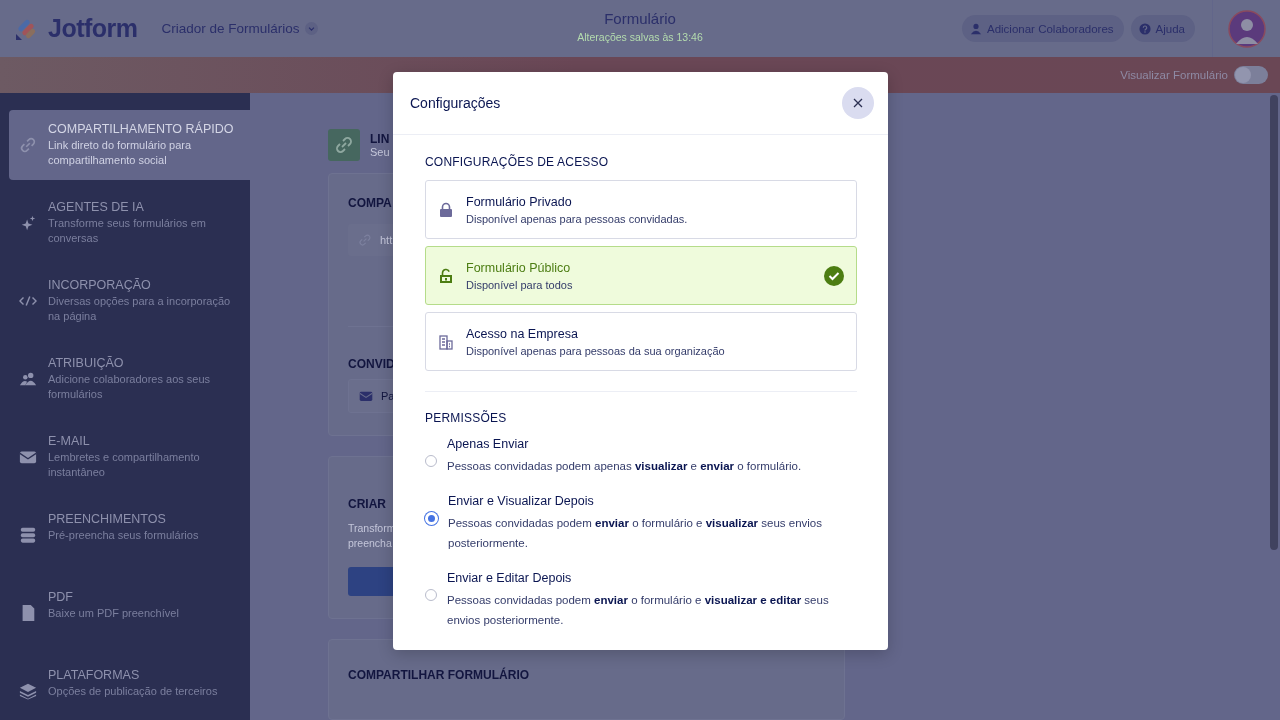 Image resolution: width=1280 pixels, height=720 pixels. Describe the element at coordinates (380, 152) in the screenshot. I see `section-subtitle: Seu` at that location.